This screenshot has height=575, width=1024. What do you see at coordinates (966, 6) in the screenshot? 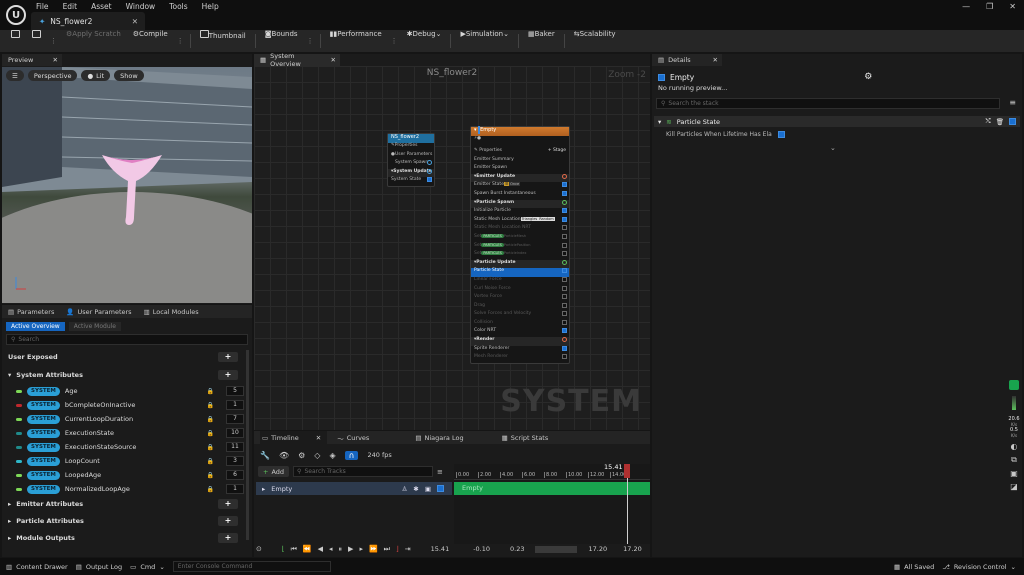
I see `minimize-icon: —` at bounding box center [966, 6].